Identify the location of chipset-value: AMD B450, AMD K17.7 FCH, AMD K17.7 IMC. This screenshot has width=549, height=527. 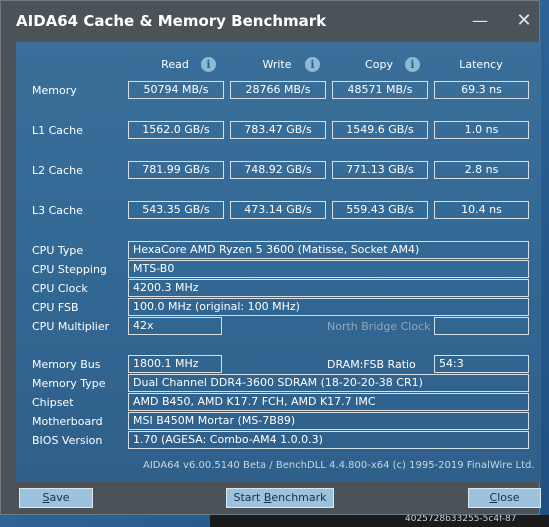
(328, 402).